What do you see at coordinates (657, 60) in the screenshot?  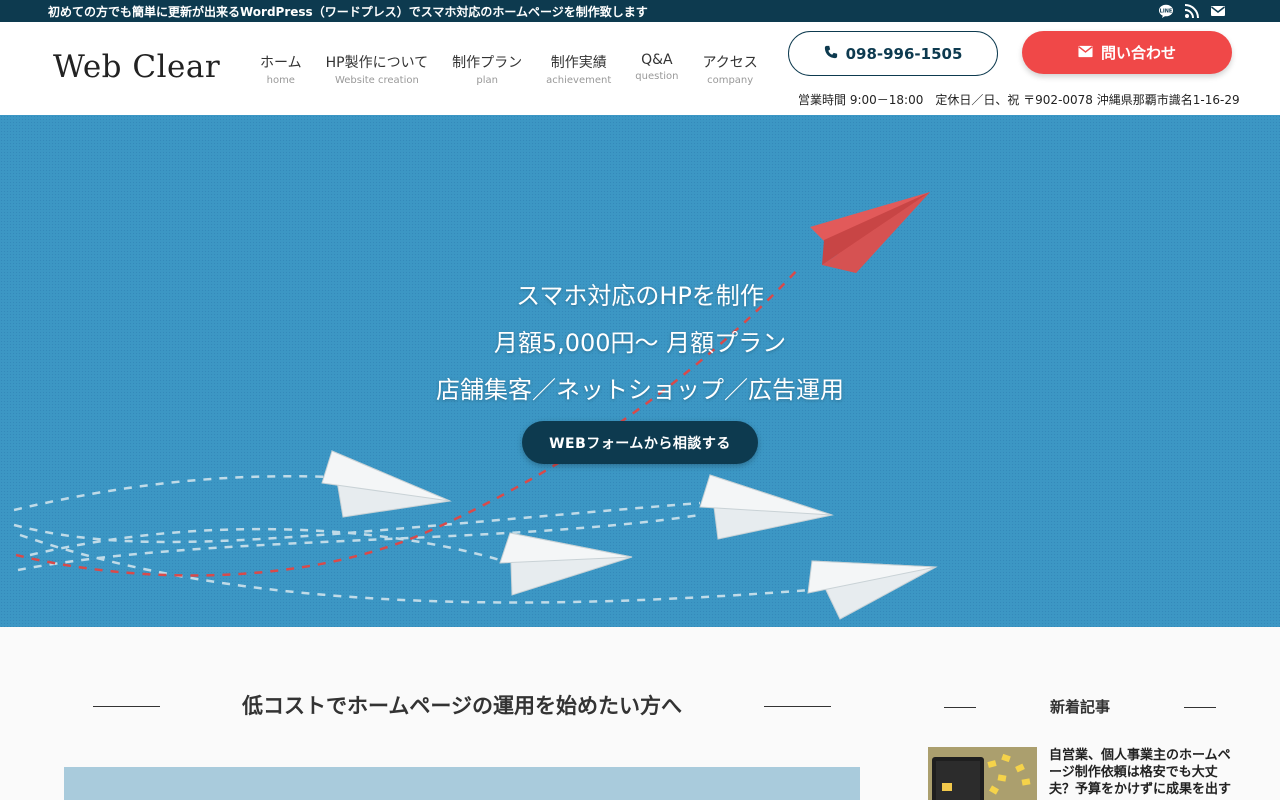 I see `nav-label: Q&A` at bounding box center [657, 60].